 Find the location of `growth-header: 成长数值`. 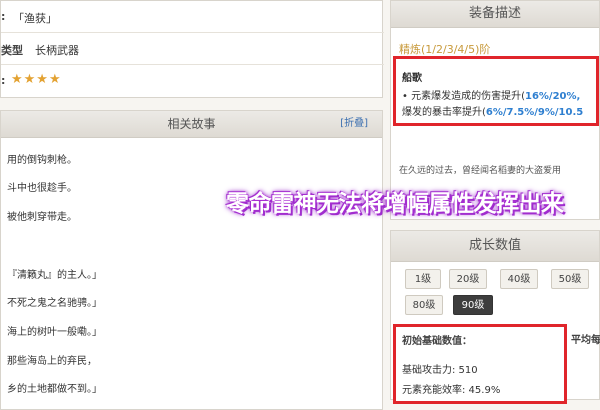

growth-header: 成长数值 is located at coordinates (495, 246).